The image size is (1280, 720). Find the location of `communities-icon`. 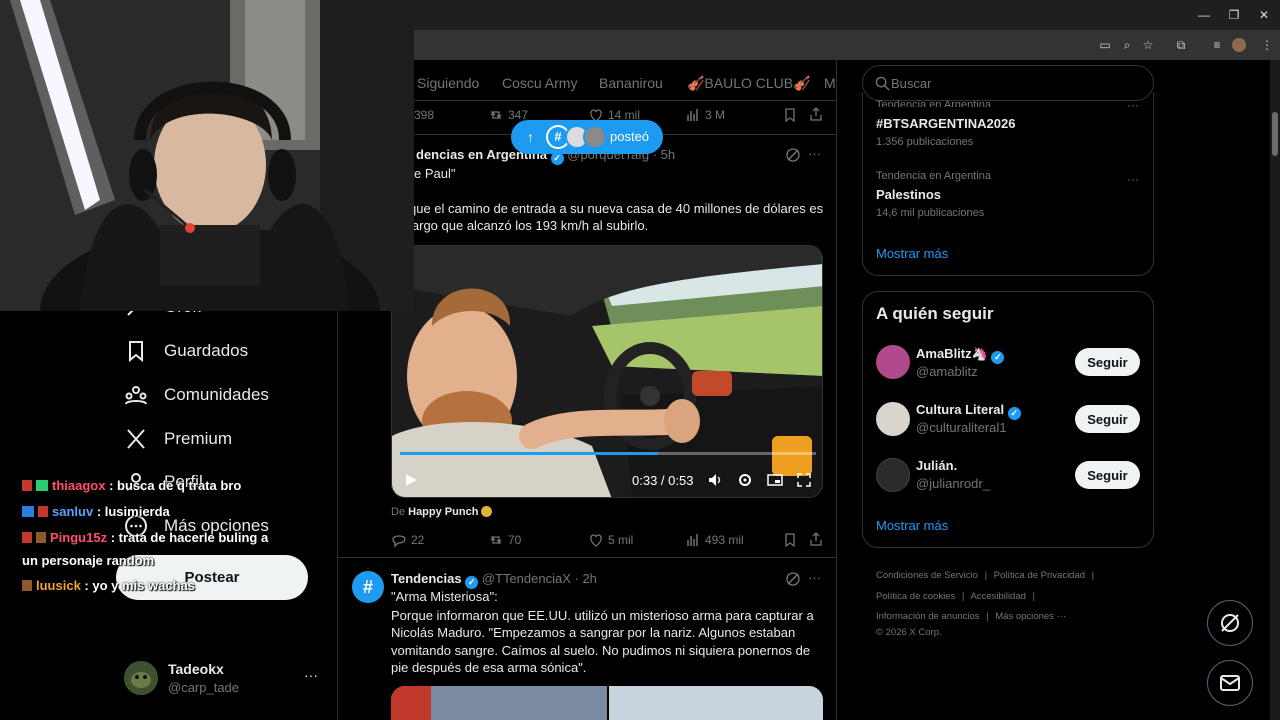

communities-icon is located at coordinates (136, 395).